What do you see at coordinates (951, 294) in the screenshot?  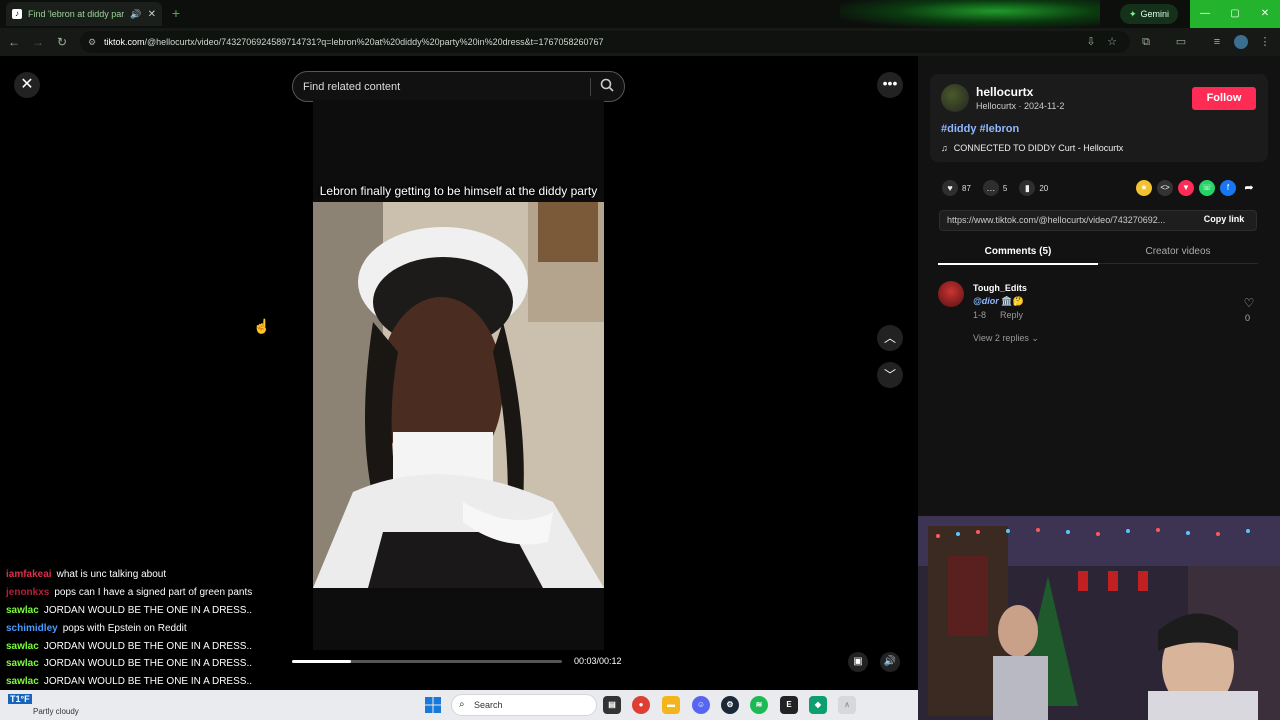 I see `commenter-avatar` at bounding box center [951, 294].